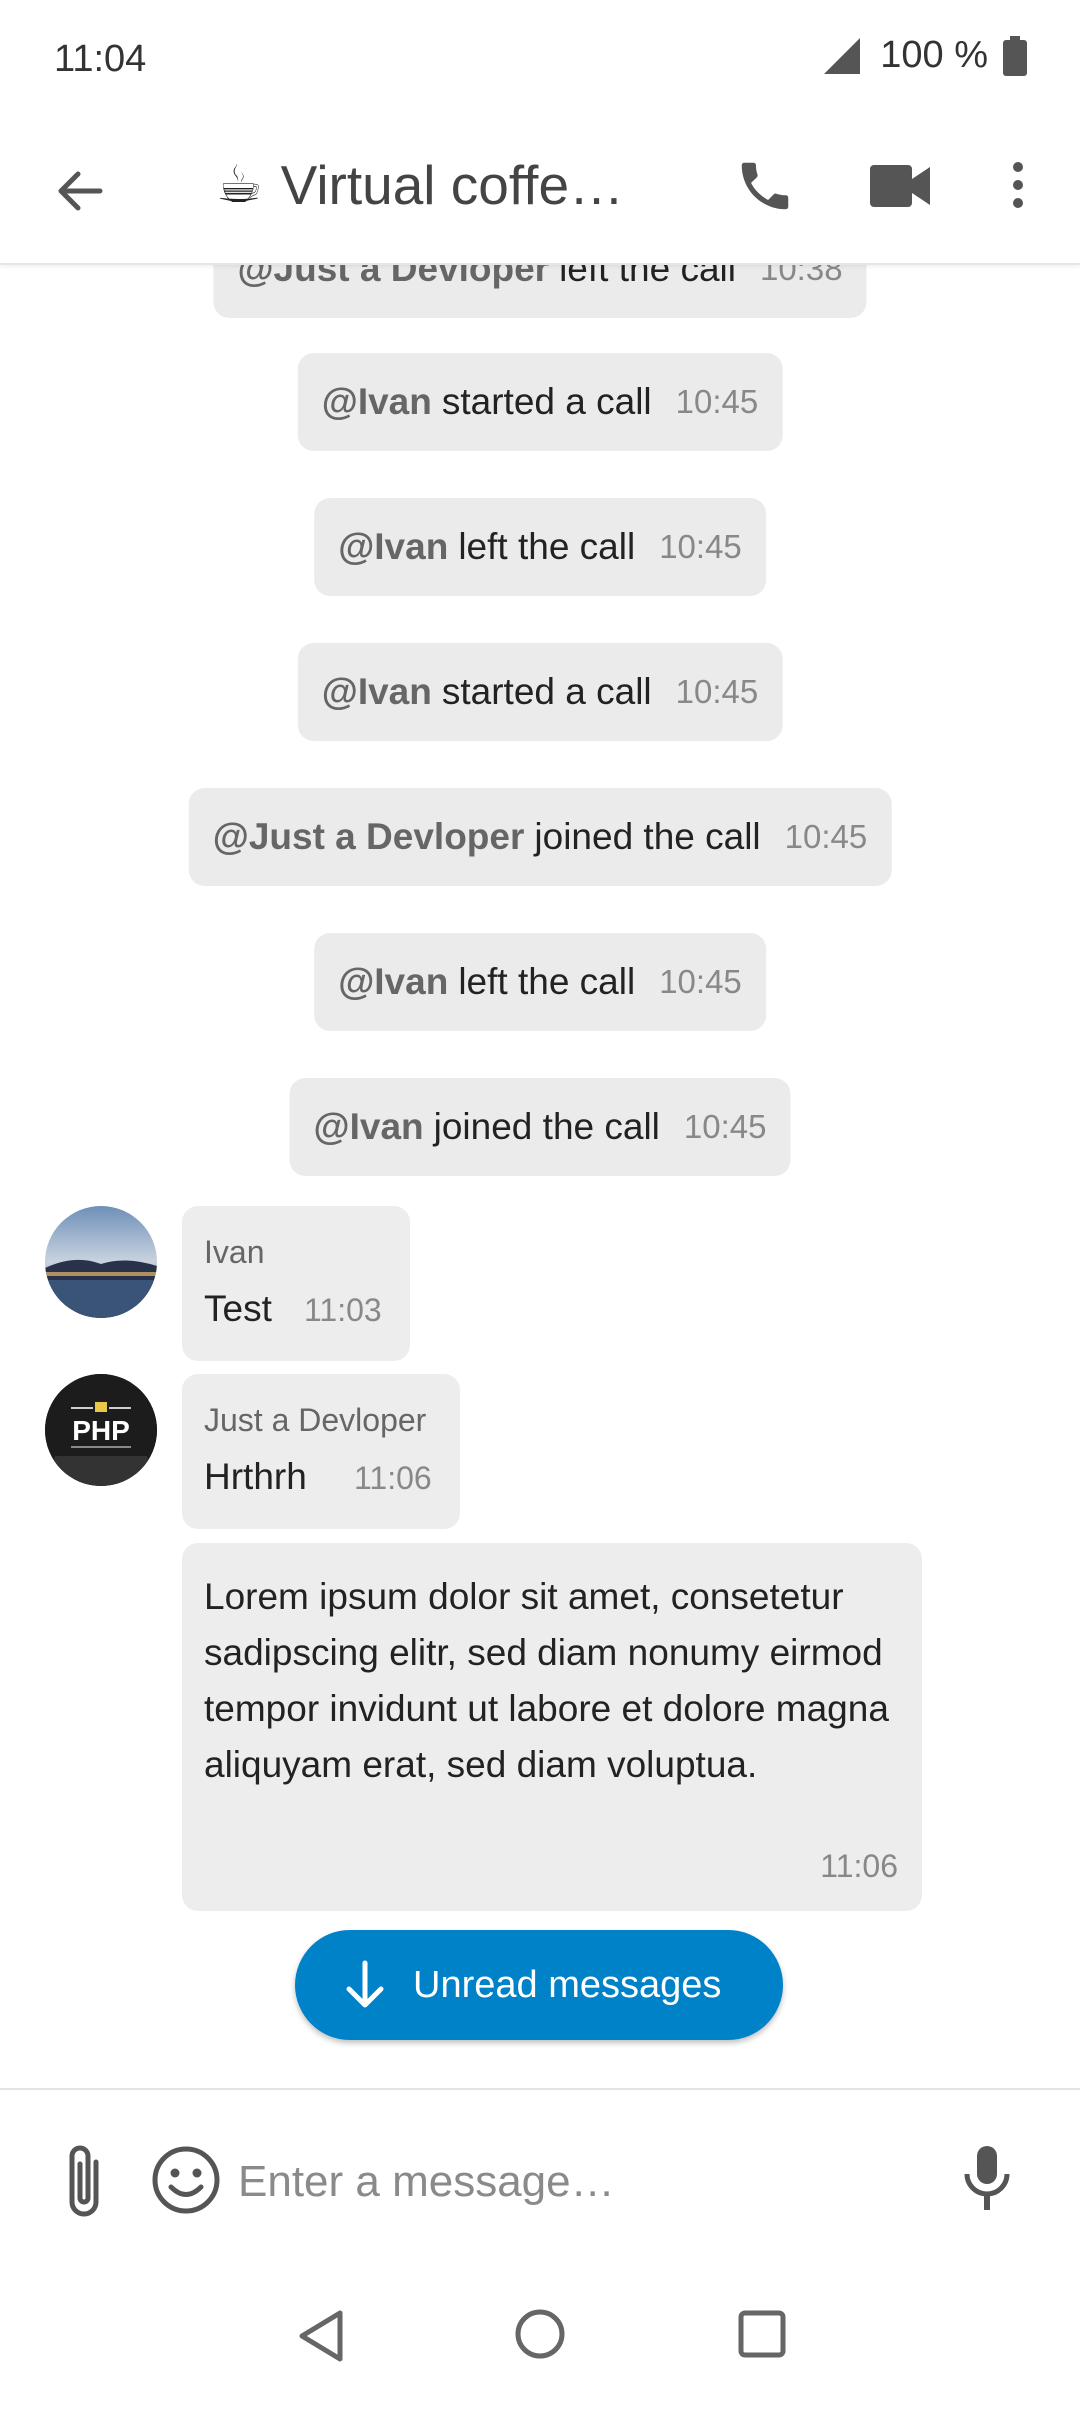 This screenshot has height=2412, width=1080. I want to click on emoji-icon, so click(186, 2180).